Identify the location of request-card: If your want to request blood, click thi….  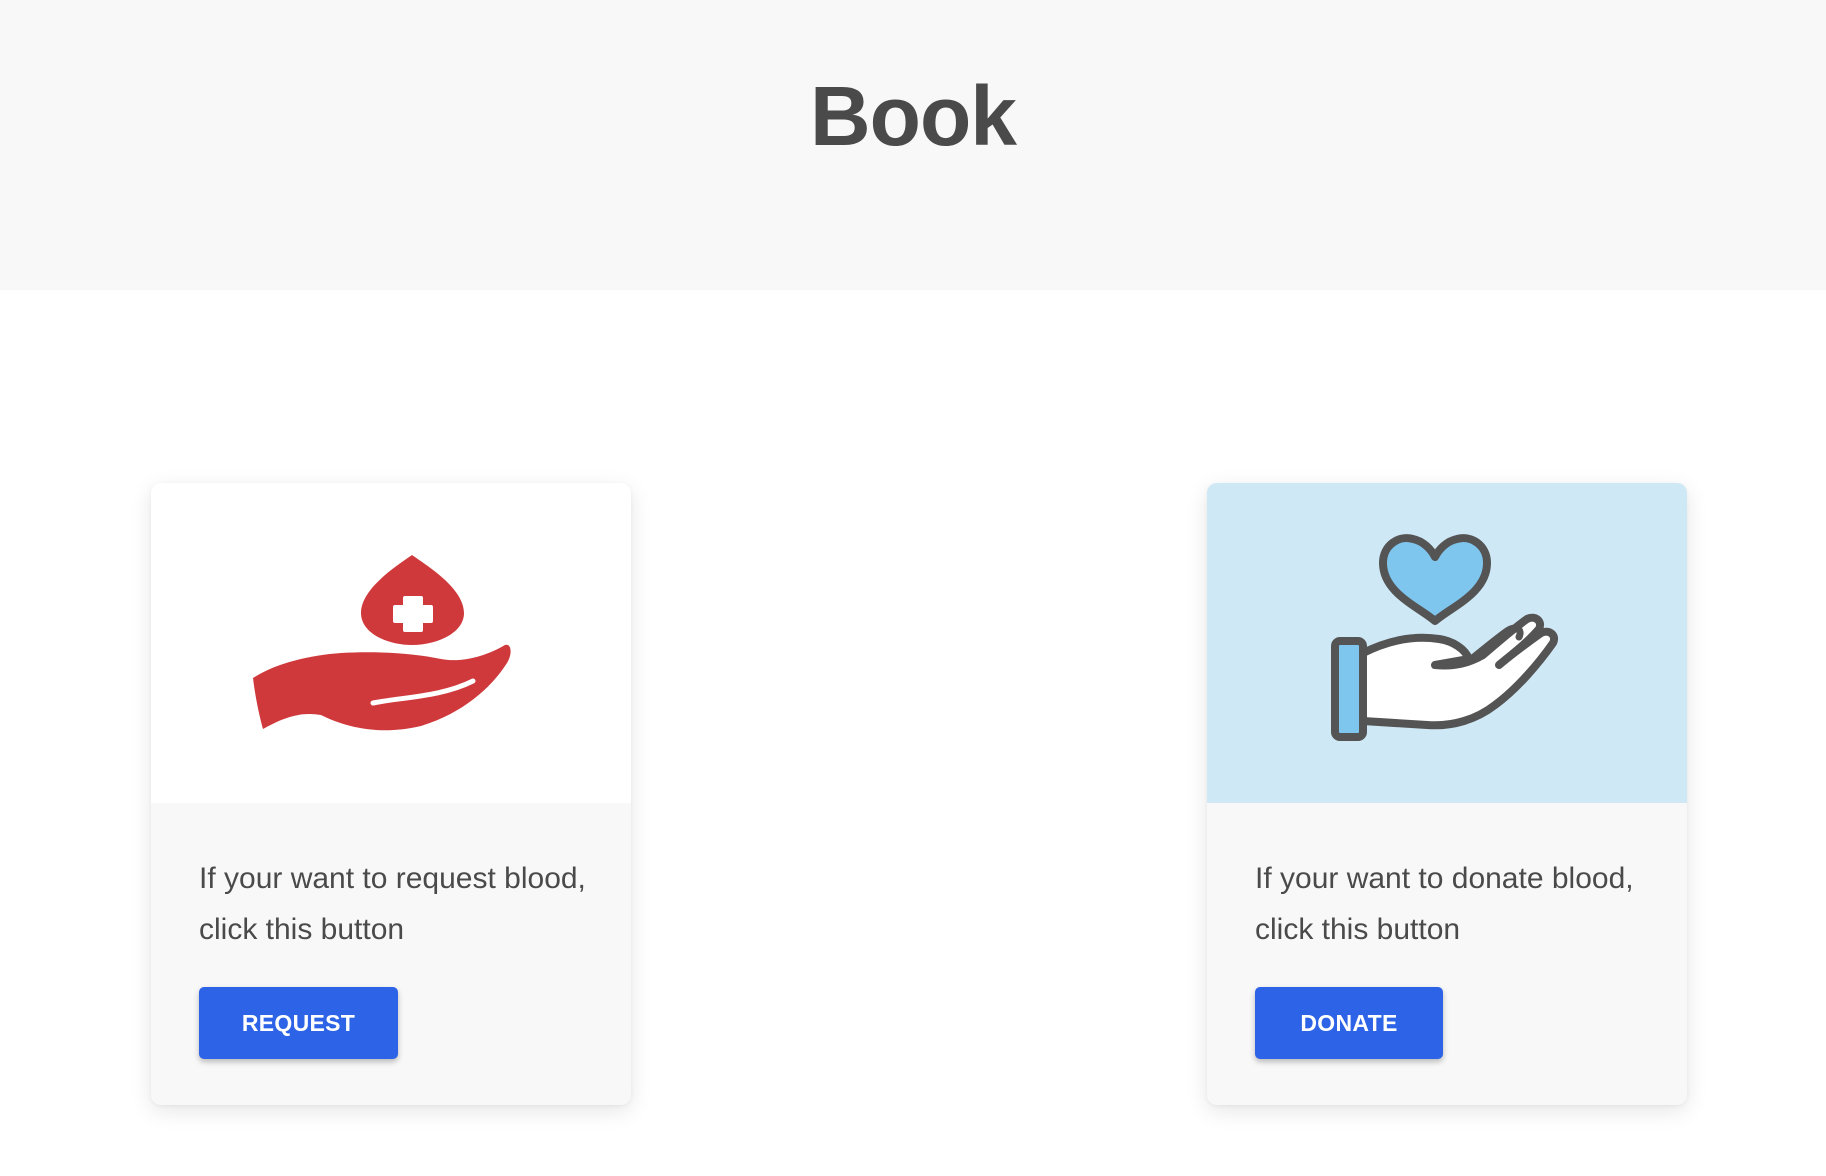
(391, 794).